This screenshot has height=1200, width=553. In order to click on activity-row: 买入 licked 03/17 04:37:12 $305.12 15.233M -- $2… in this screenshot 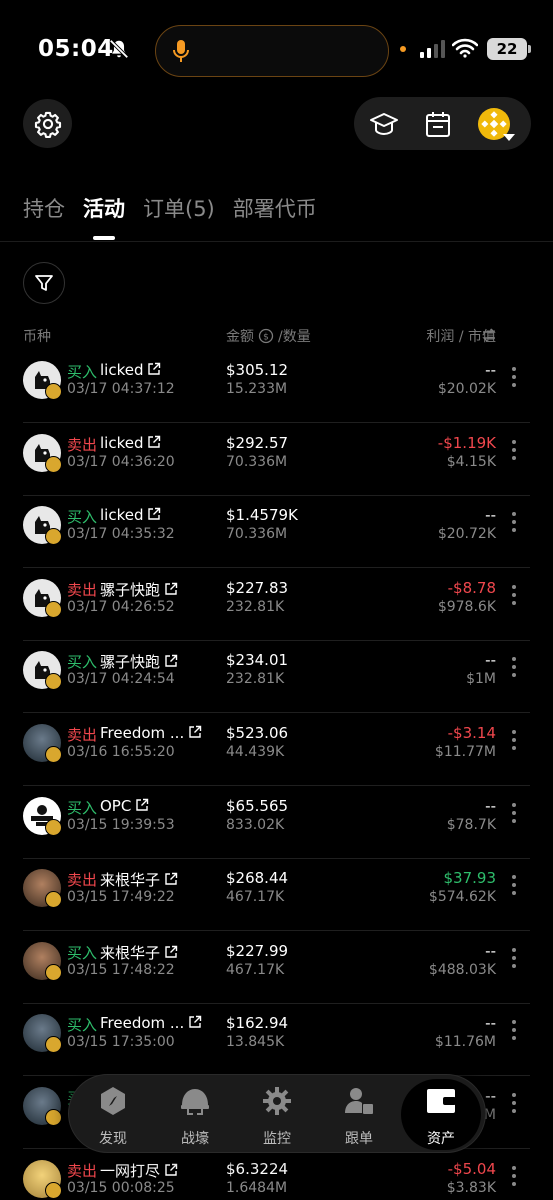, I will do `click(276, 387)`.